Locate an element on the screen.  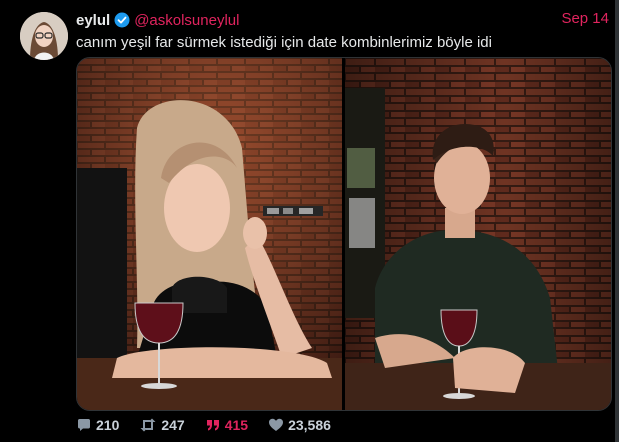
like-count: 23,586 is located at coordinates (309, 425).